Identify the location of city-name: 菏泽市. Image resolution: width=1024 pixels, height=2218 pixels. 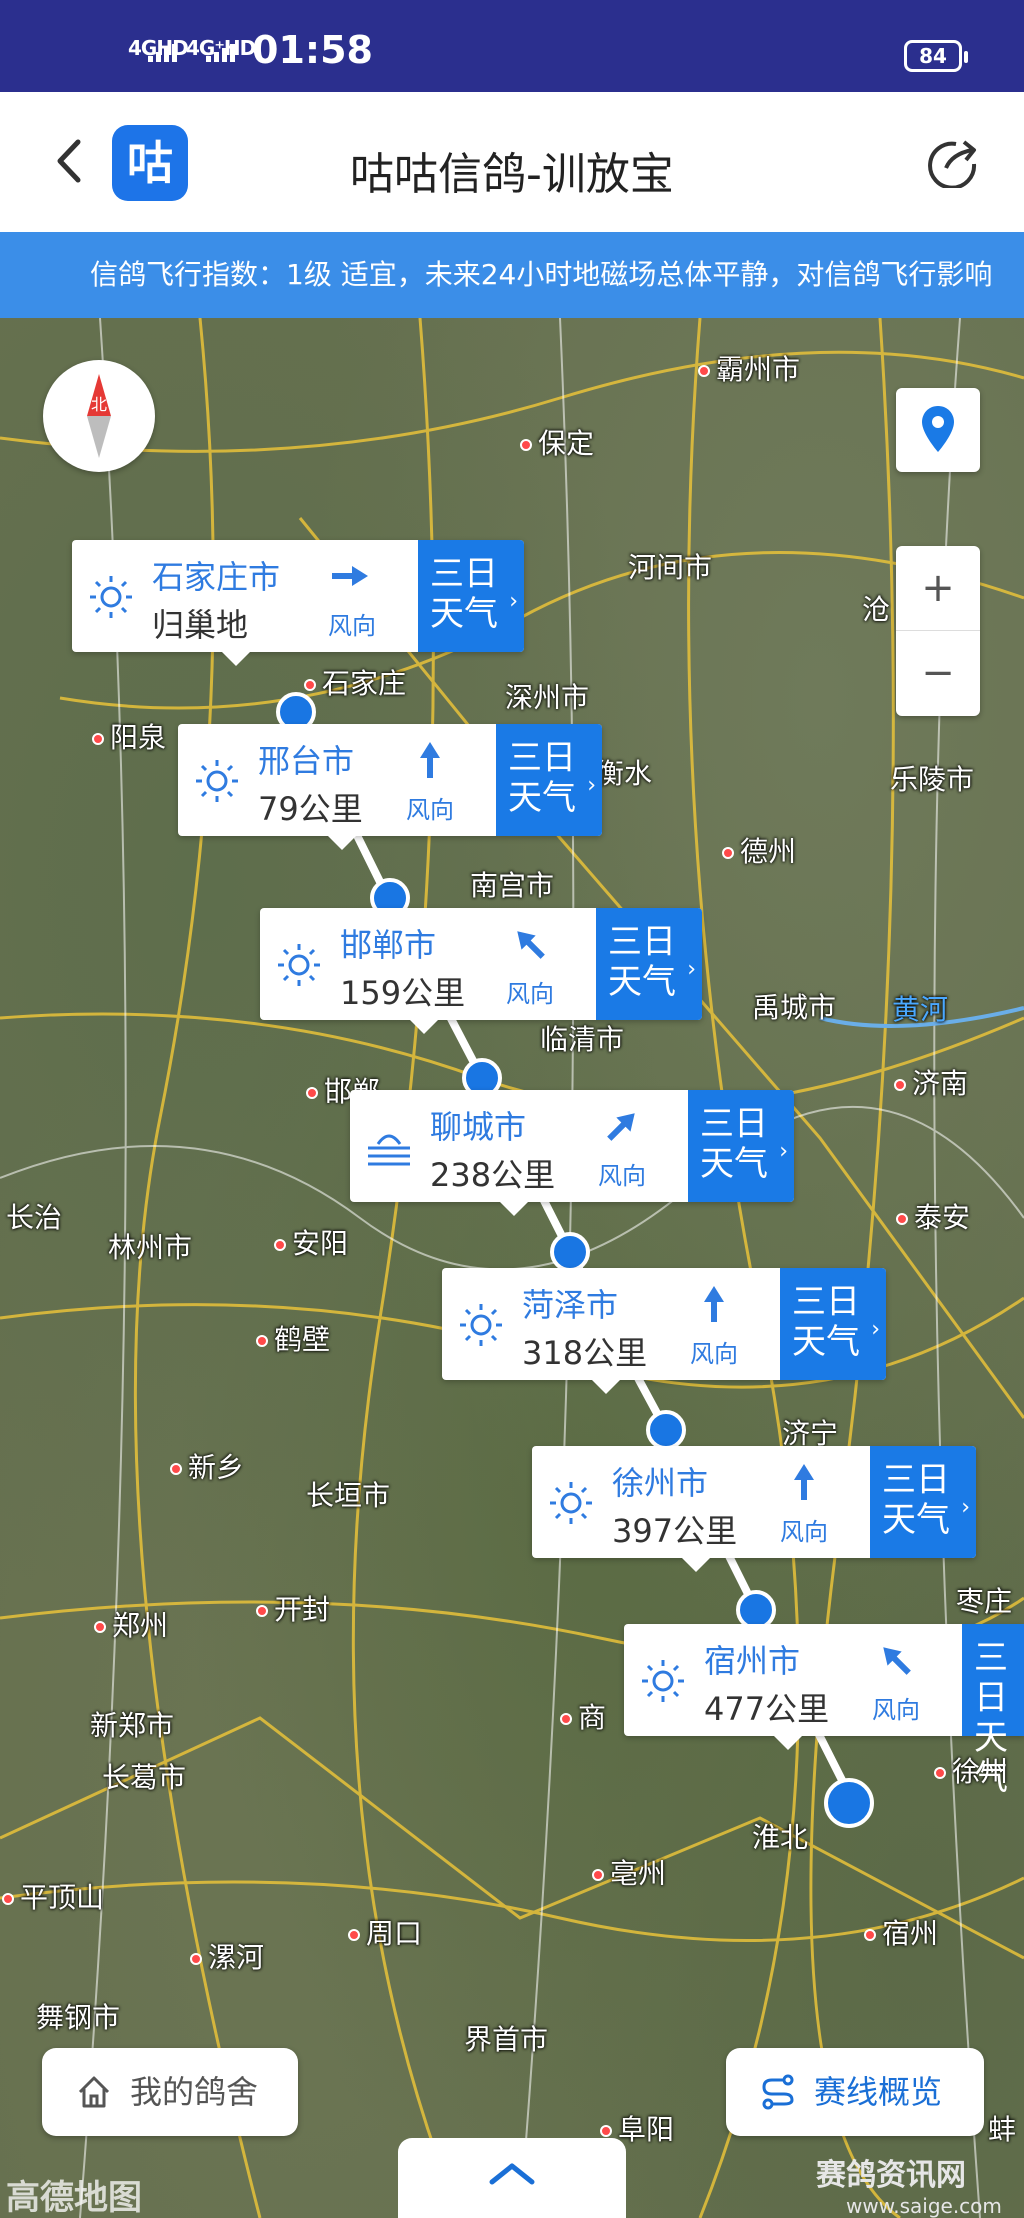
(570, 1305).